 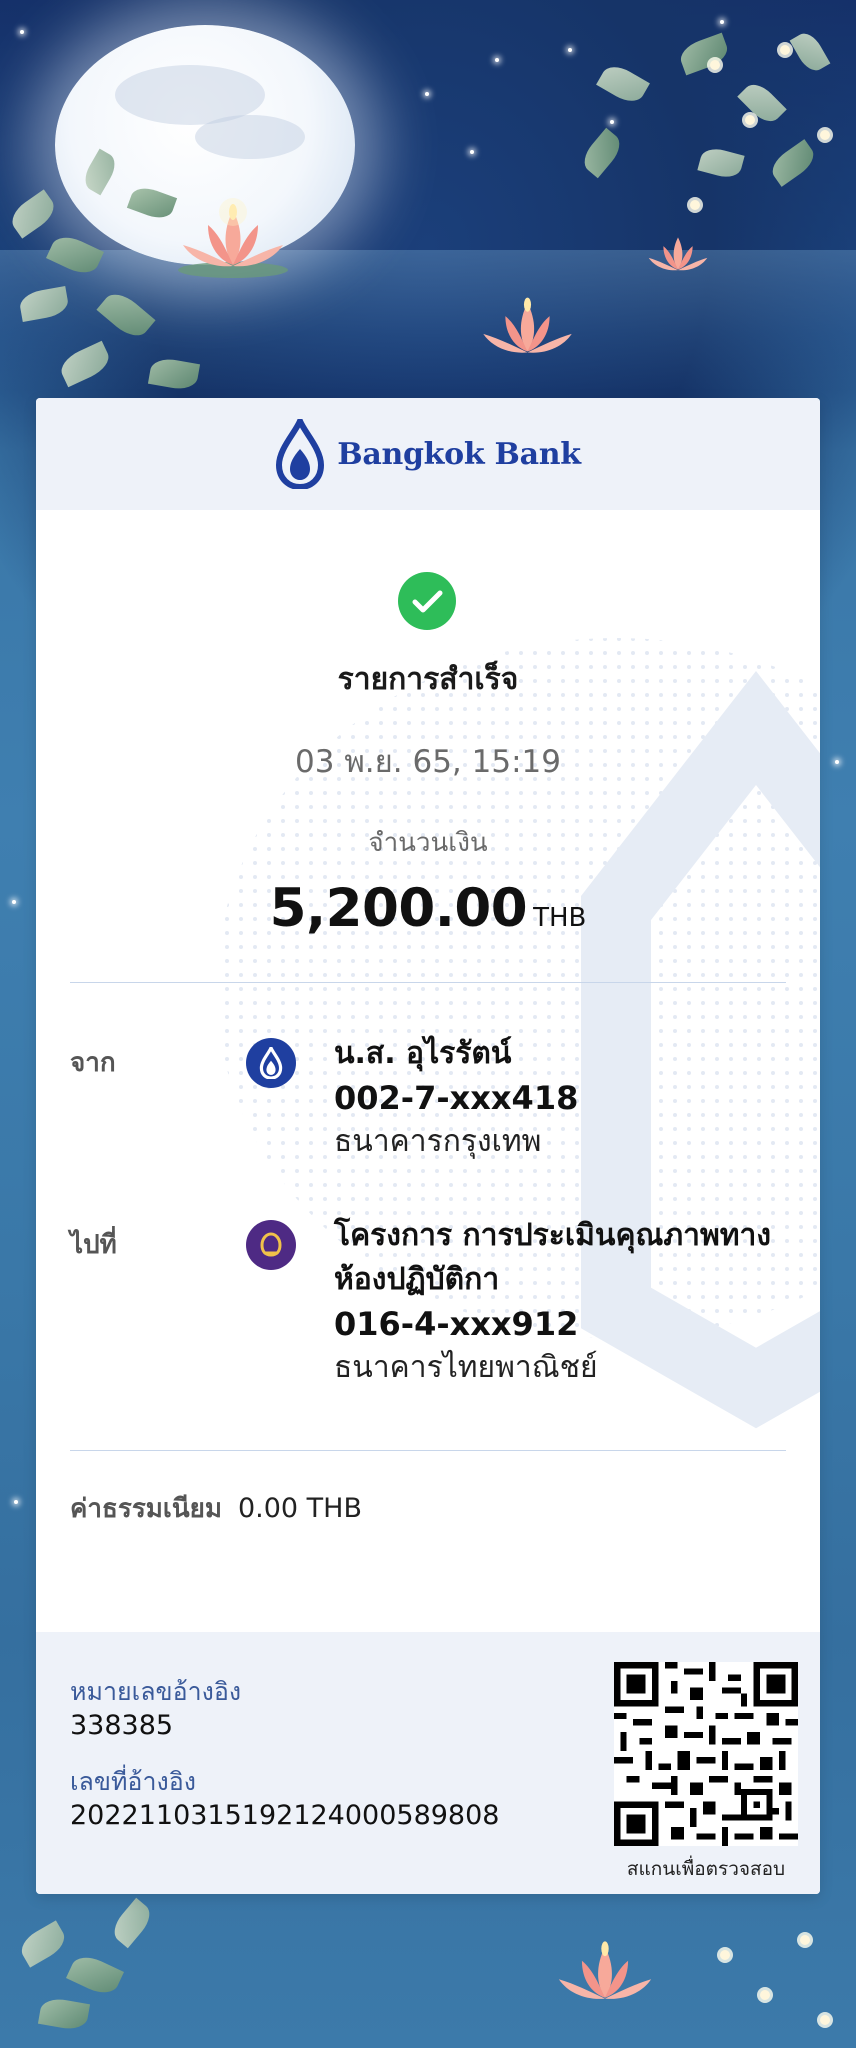 I want to click on from-label: จาก, so click(x=93, y=1063).